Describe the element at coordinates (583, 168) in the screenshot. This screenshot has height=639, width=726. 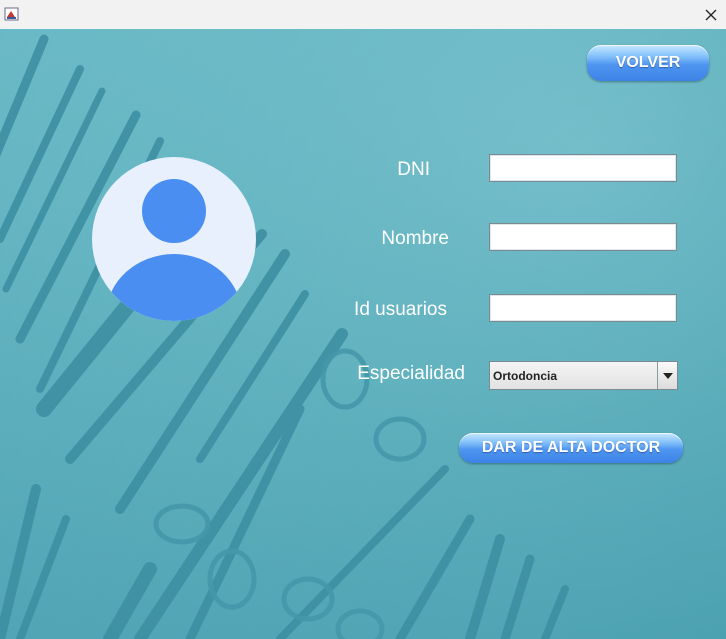
I see `dni-input` at that location.